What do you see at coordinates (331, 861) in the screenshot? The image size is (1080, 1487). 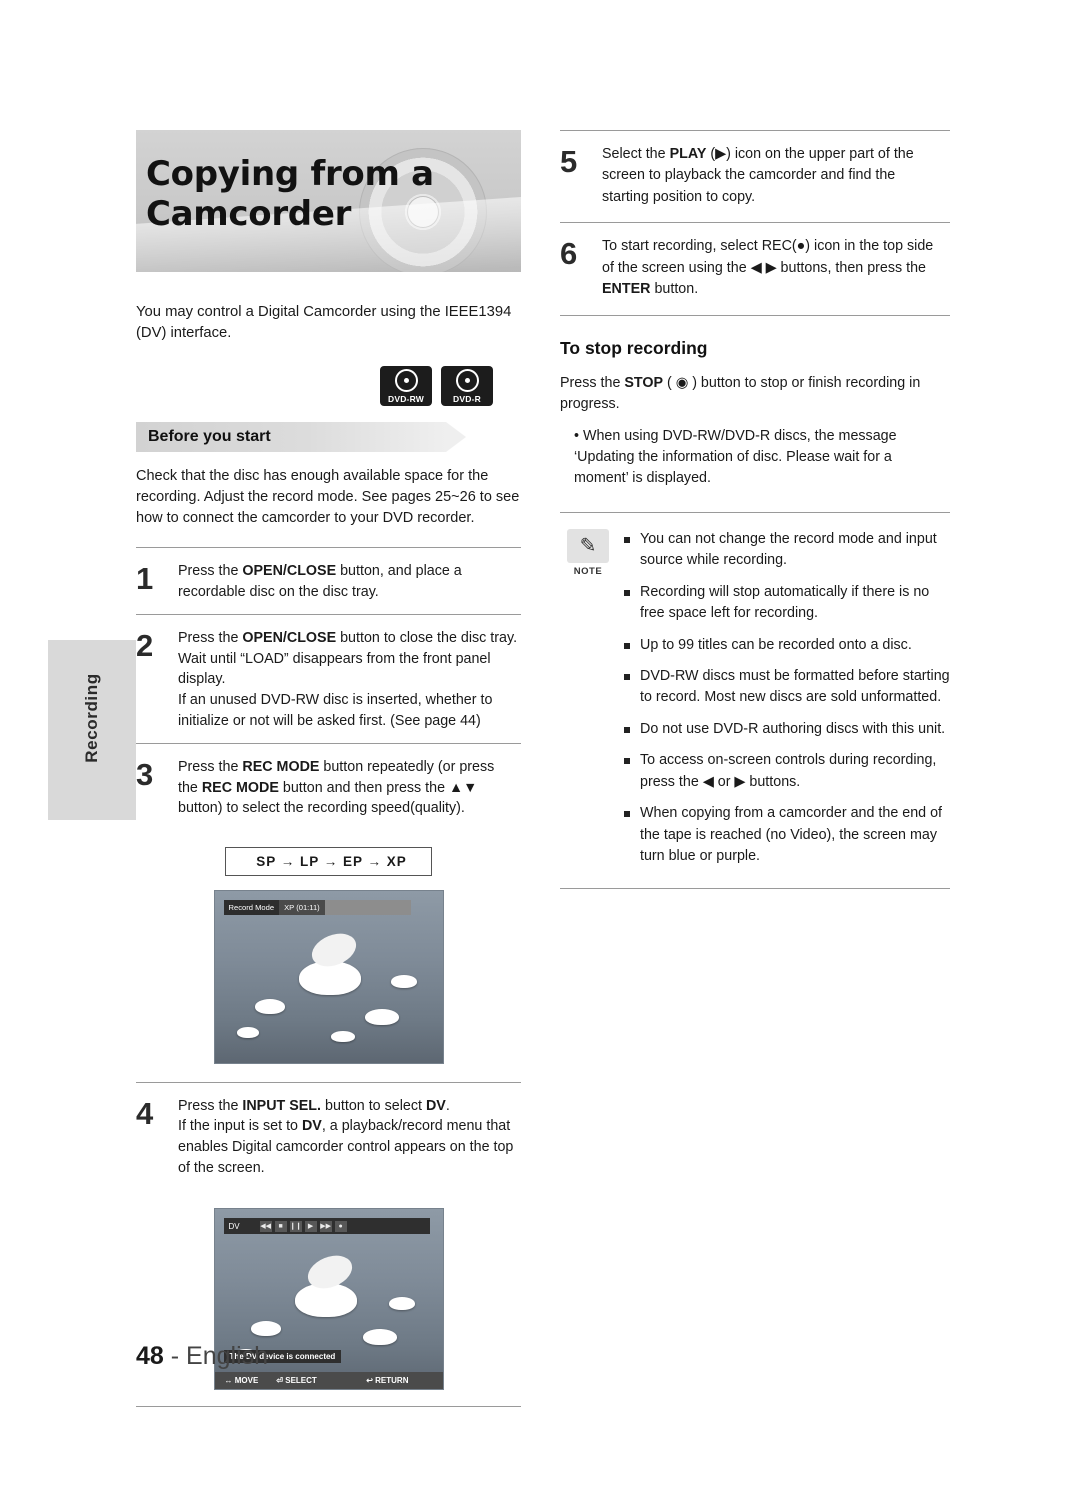 I see `rec-mode-chain-label: SP → LP → EP → XP` at bounding box center [331, 861].